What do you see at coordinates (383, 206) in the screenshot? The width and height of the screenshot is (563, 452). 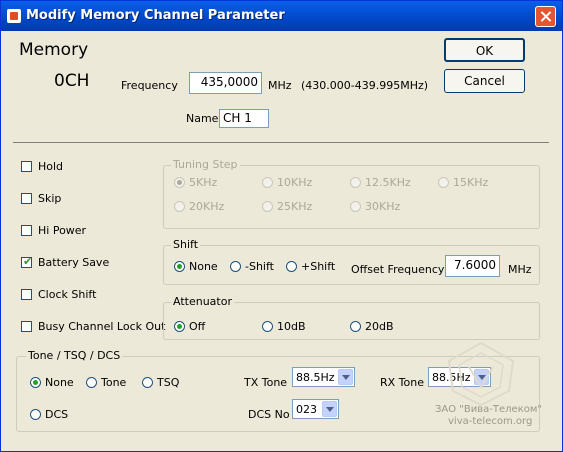 I see `radio-label: 30KHz` at bounding box center [383, 206].